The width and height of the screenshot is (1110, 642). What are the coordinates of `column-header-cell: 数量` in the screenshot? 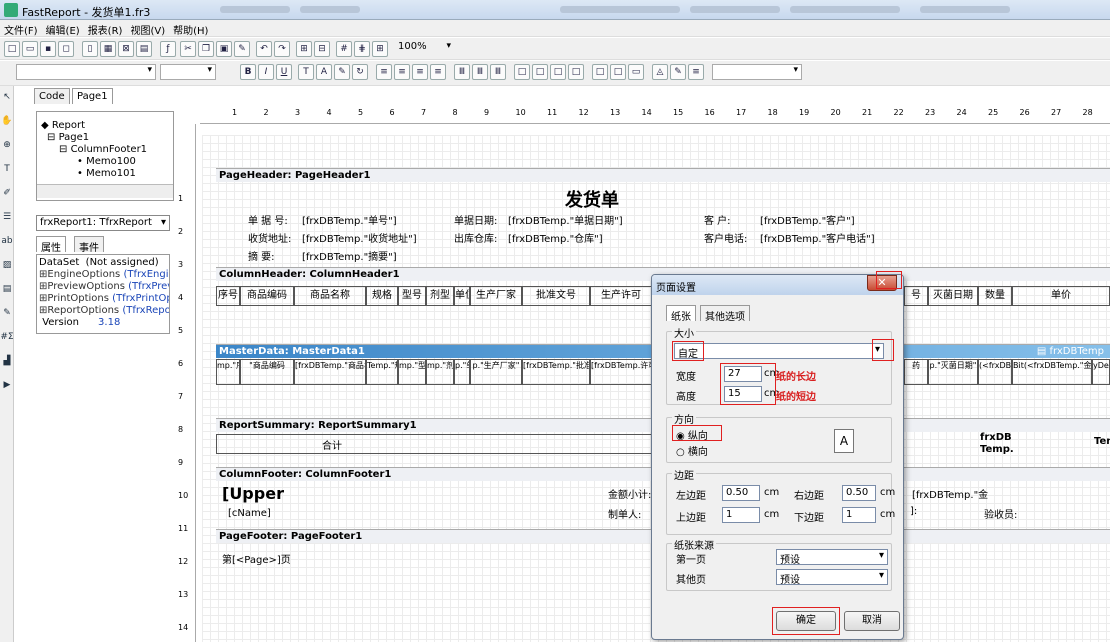 It's located at (995, 296).